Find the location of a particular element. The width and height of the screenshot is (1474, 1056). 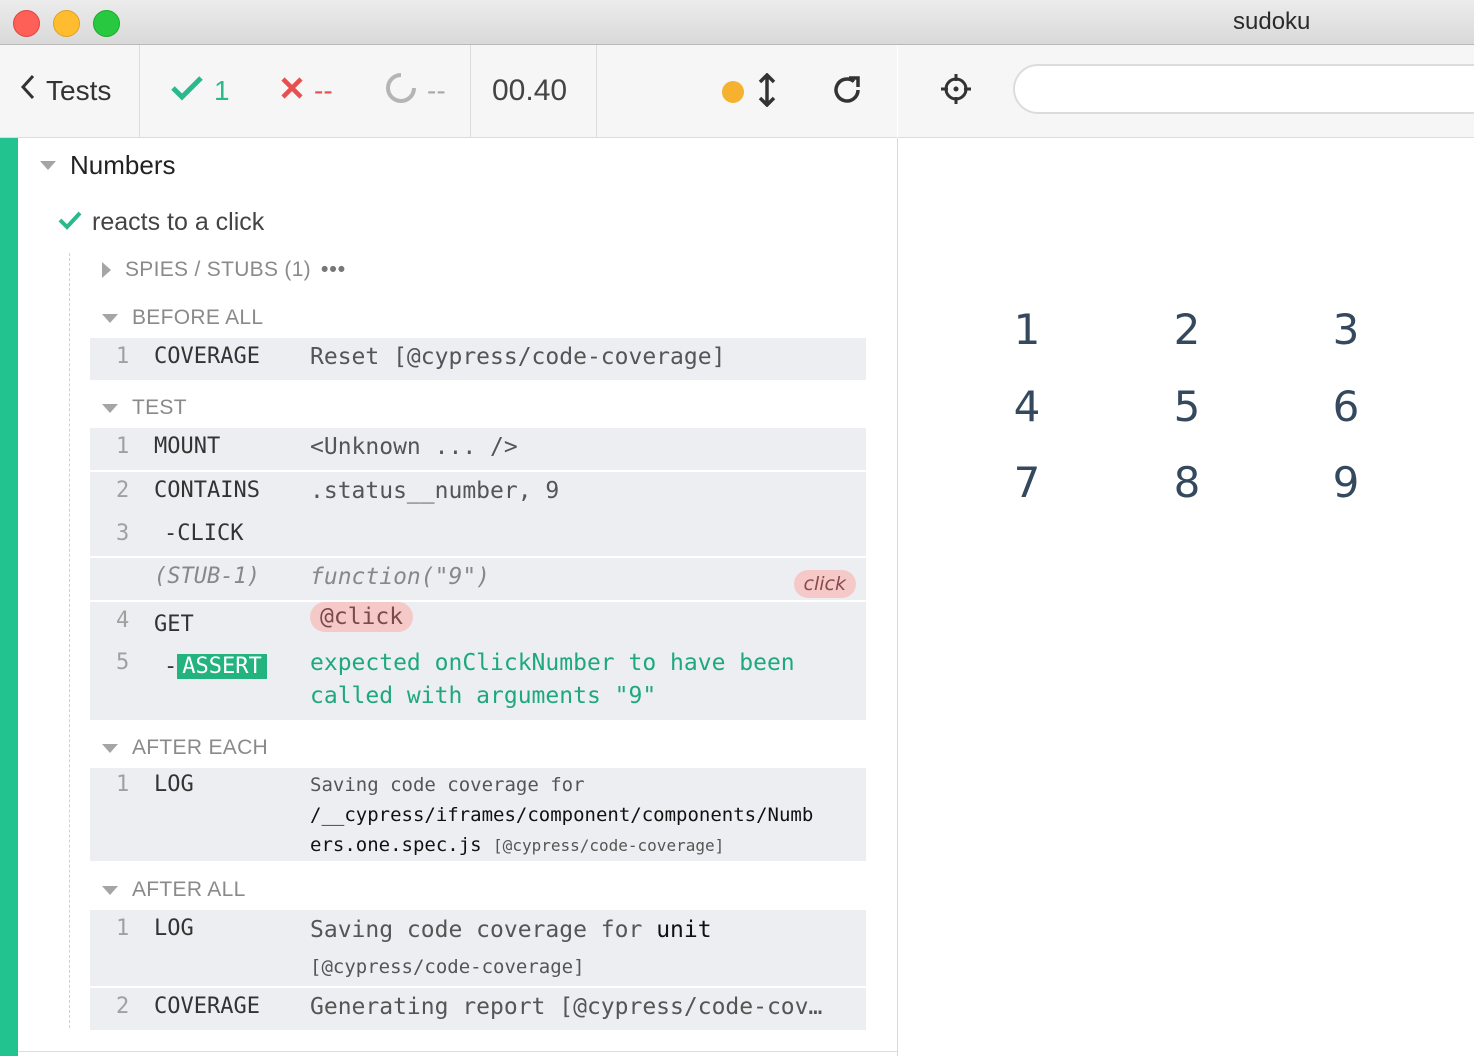

before-all-label: BEFORE ALL is located at coordinates (198, 317).